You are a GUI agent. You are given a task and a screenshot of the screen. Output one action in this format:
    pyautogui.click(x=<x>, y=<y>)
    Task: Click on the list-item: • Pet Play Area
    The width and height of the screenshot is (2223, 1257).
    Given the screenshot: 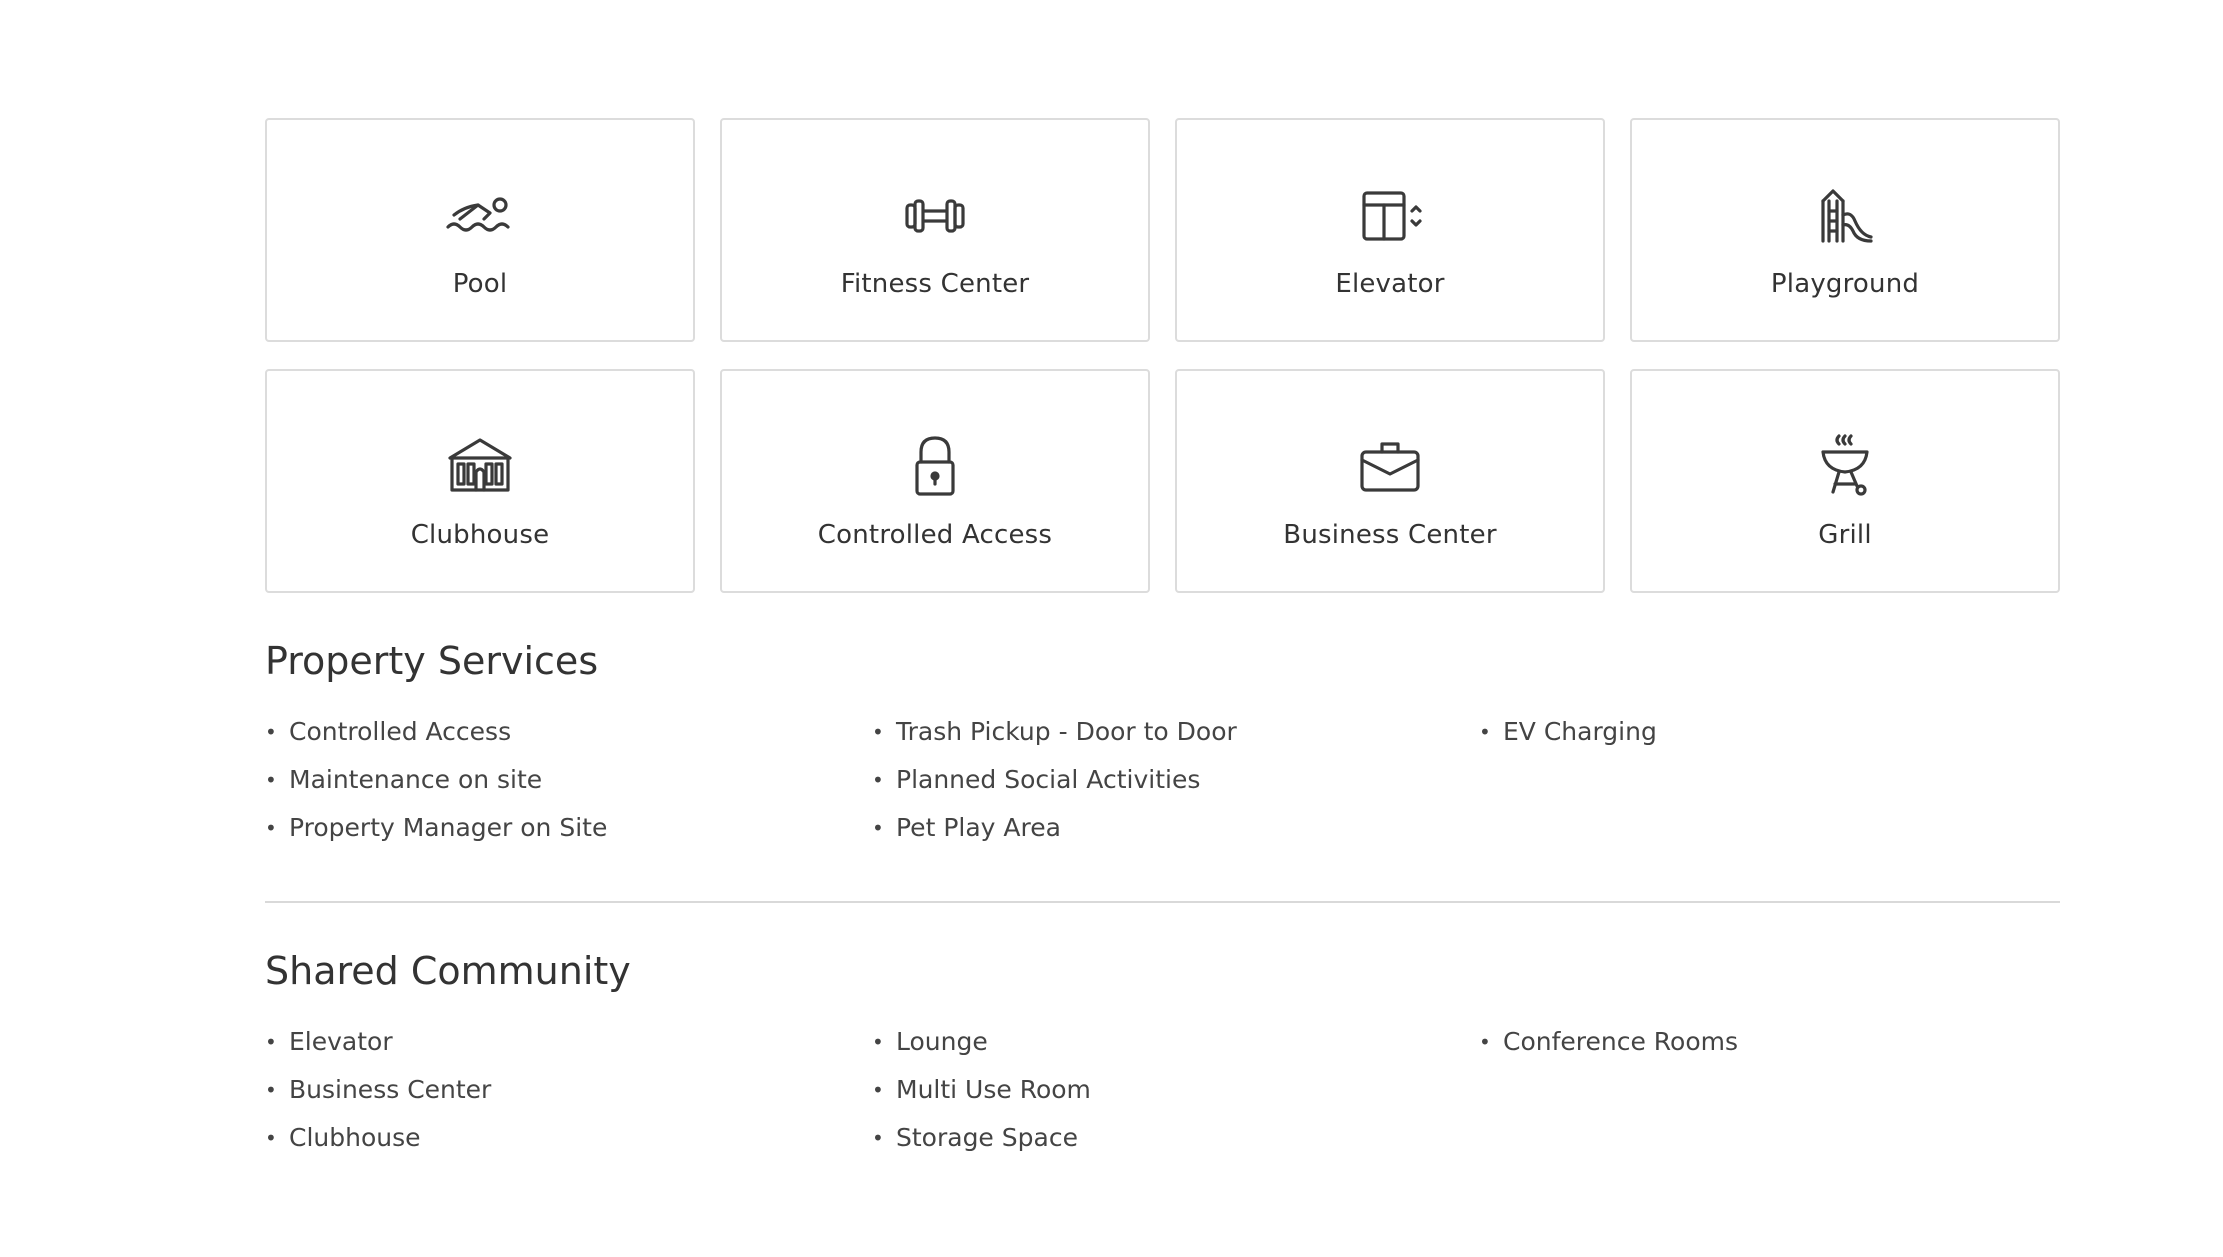 What is the action you would take?
    pyautogui.click(x=1175, y=837)
    